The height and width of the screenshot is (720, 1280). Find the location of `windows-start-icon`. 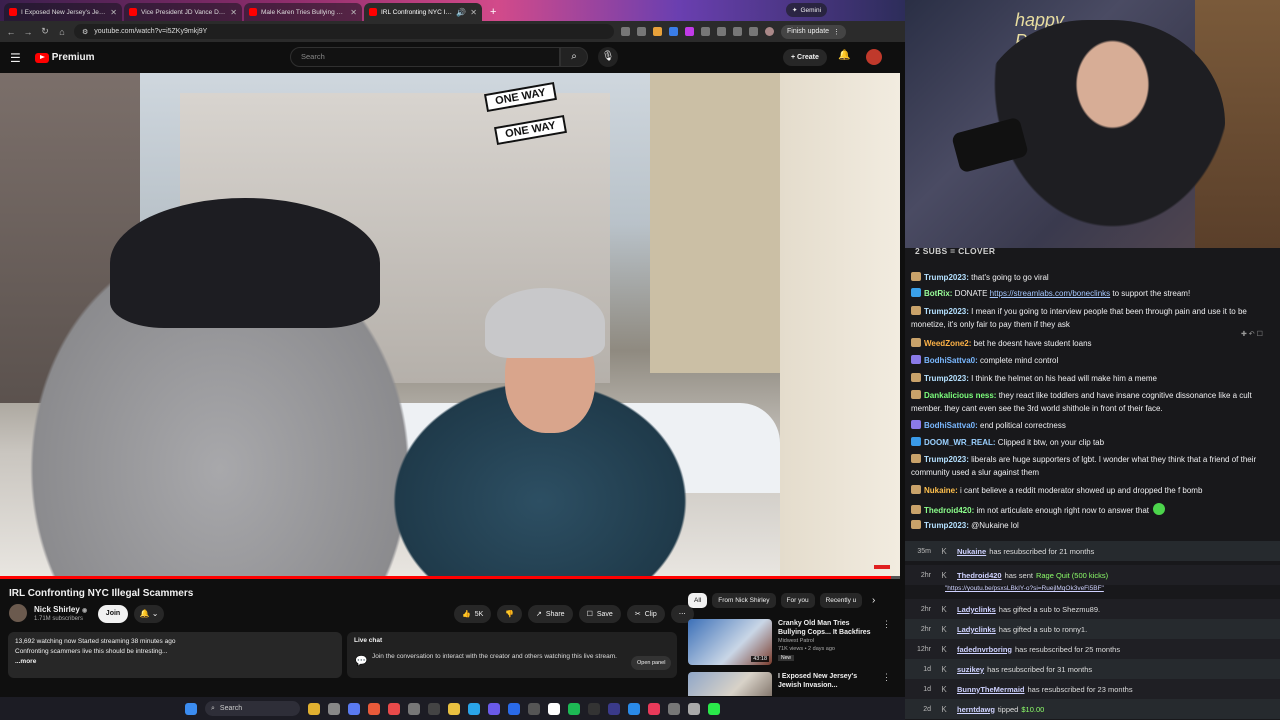

windows-start-icon is located at coordinates (191, 708).